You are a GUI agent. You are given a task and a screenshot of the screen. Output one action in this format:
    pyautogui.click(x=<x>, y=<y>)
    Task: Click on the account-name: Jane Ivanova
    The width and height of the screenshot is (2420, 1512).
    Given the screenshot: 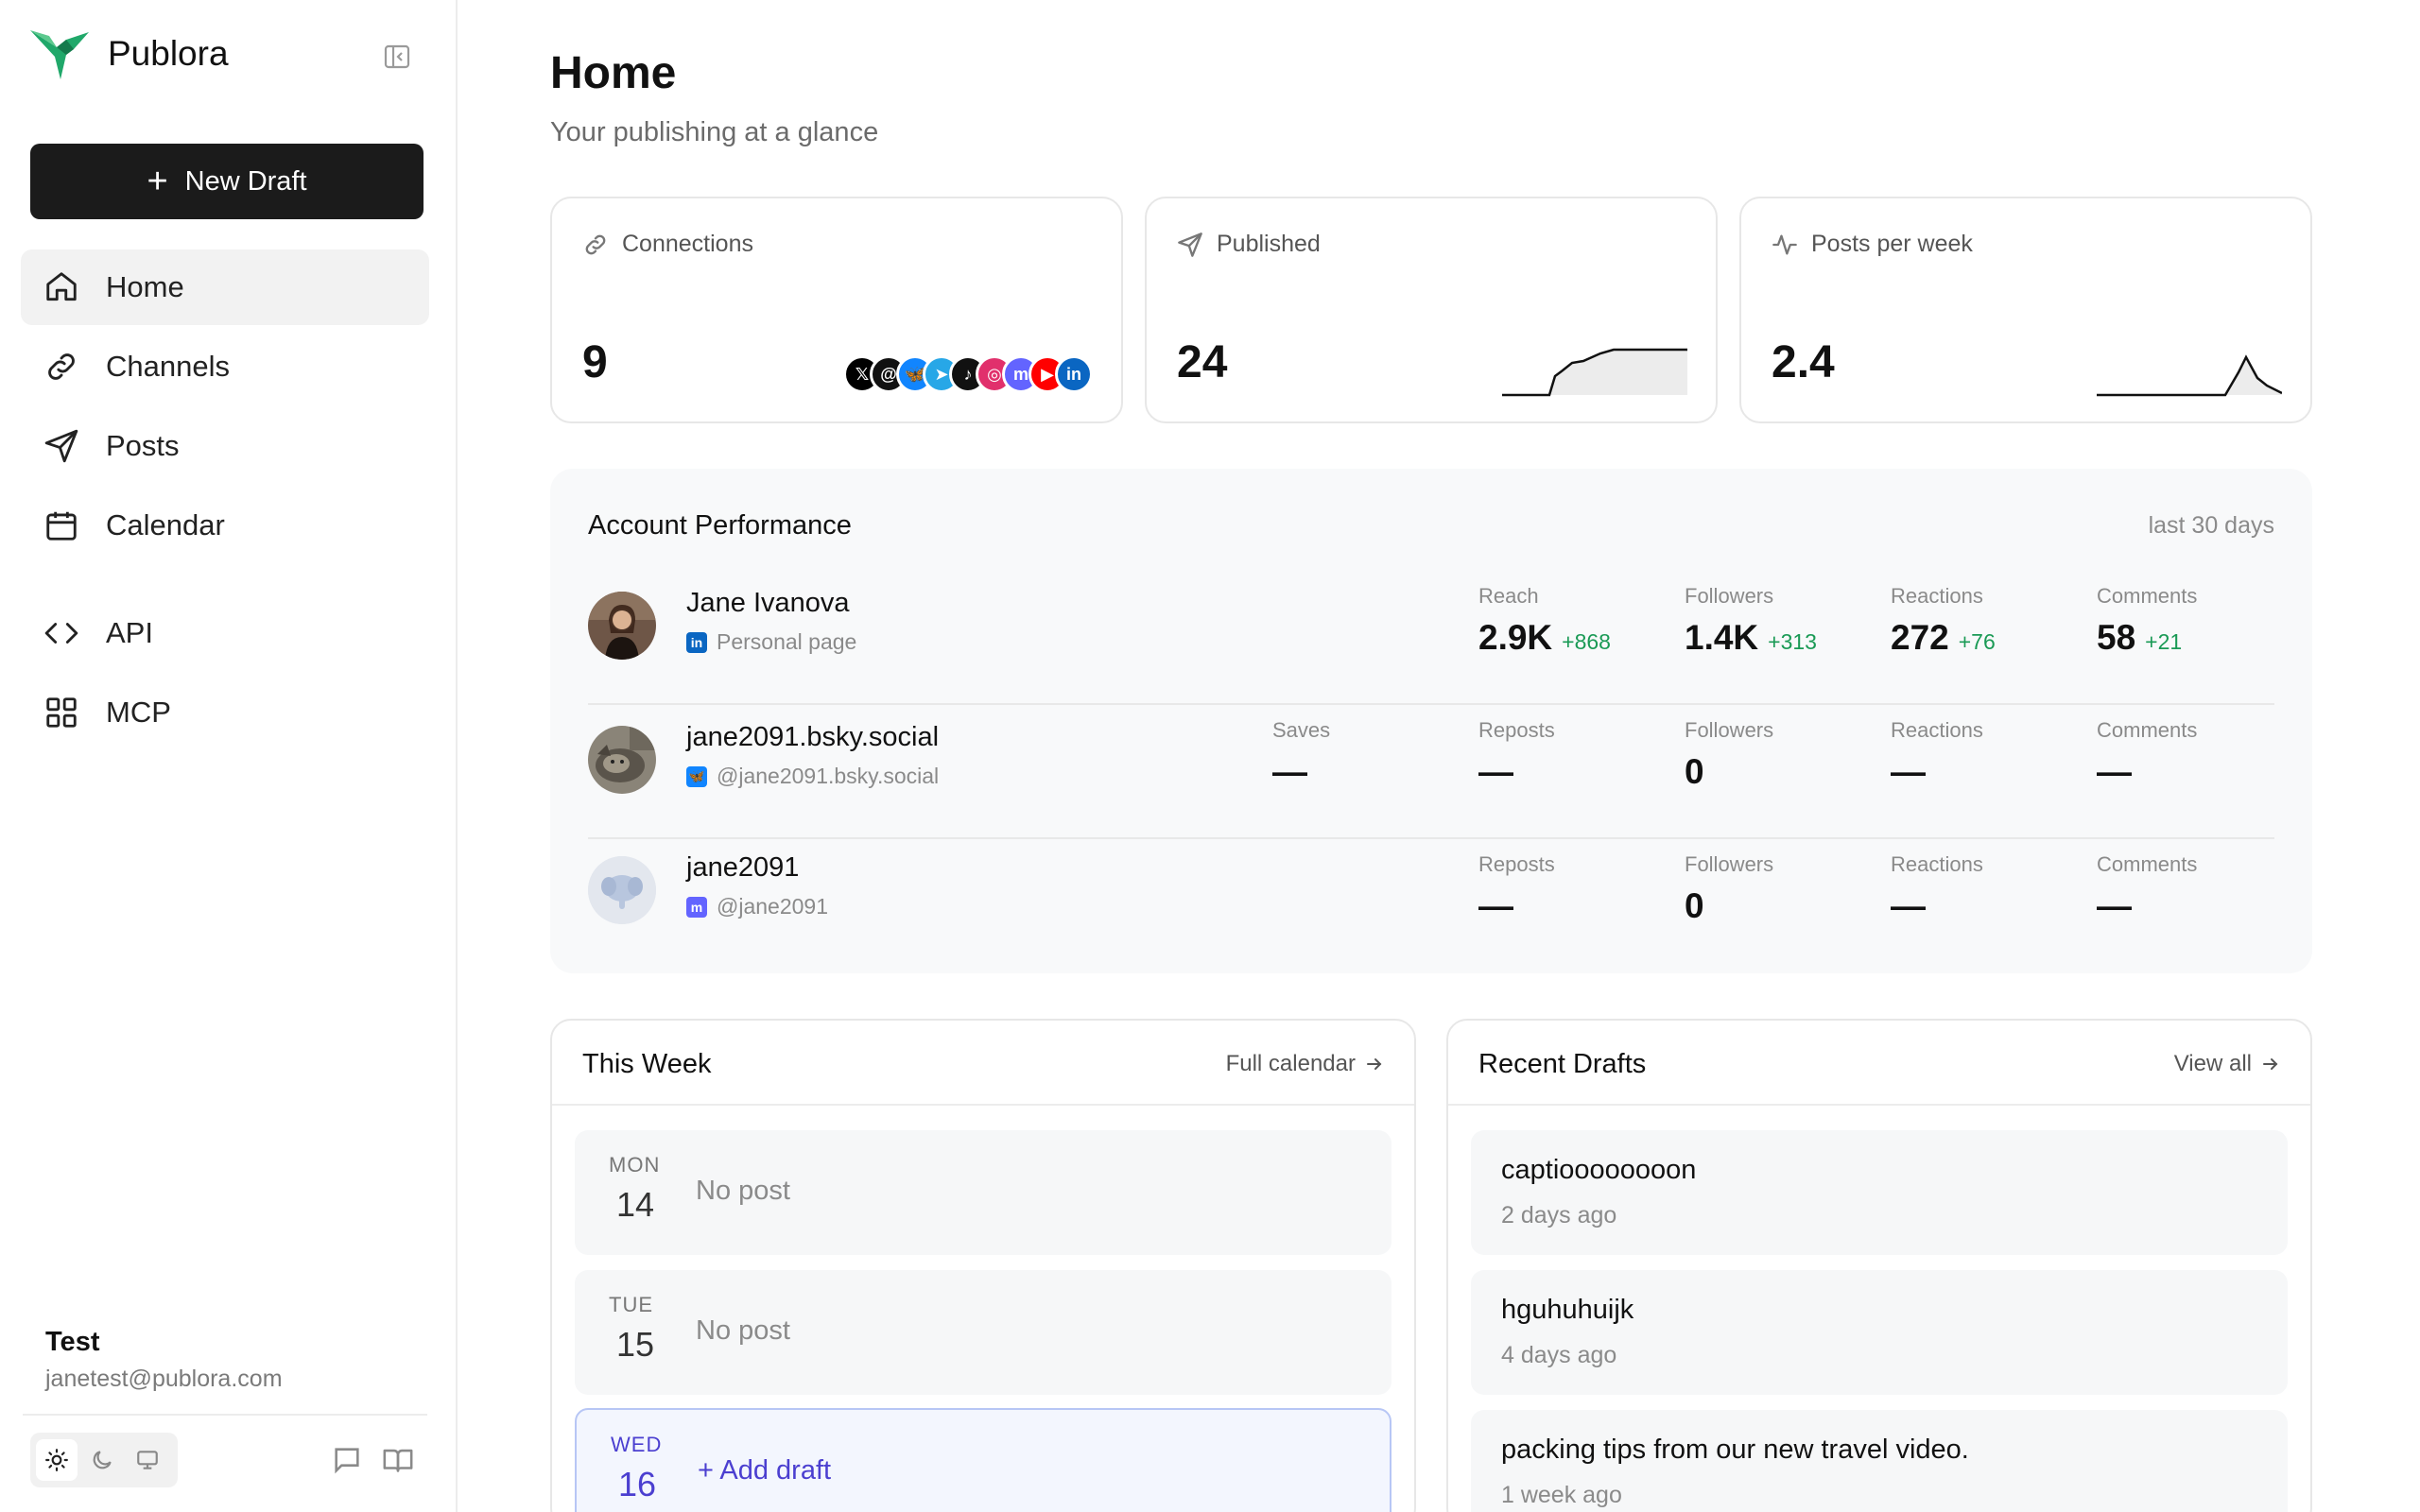 What is the action you would take?
    pyautogui.click(x=768, y=603)
    